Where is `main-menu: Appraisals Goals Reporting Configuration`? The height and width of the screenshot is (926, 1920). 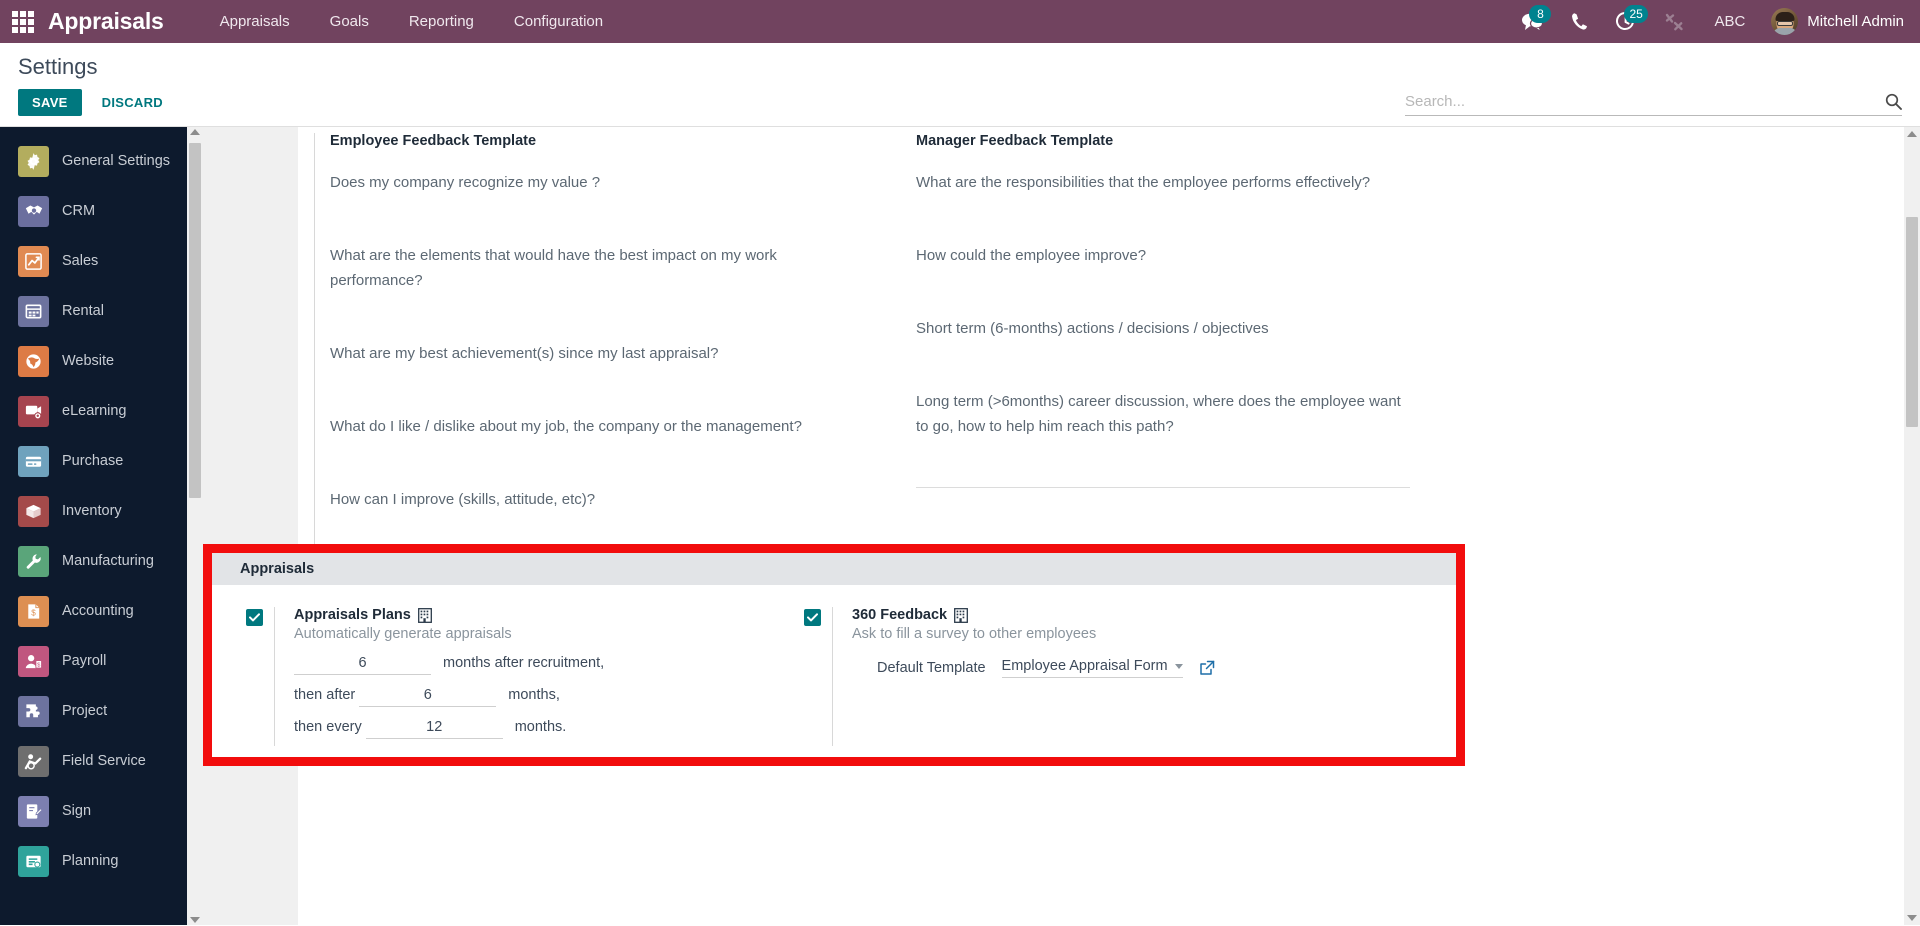 main-menu: Appraisals Goals Reporting Configuration is located at coordinates (412, 21).